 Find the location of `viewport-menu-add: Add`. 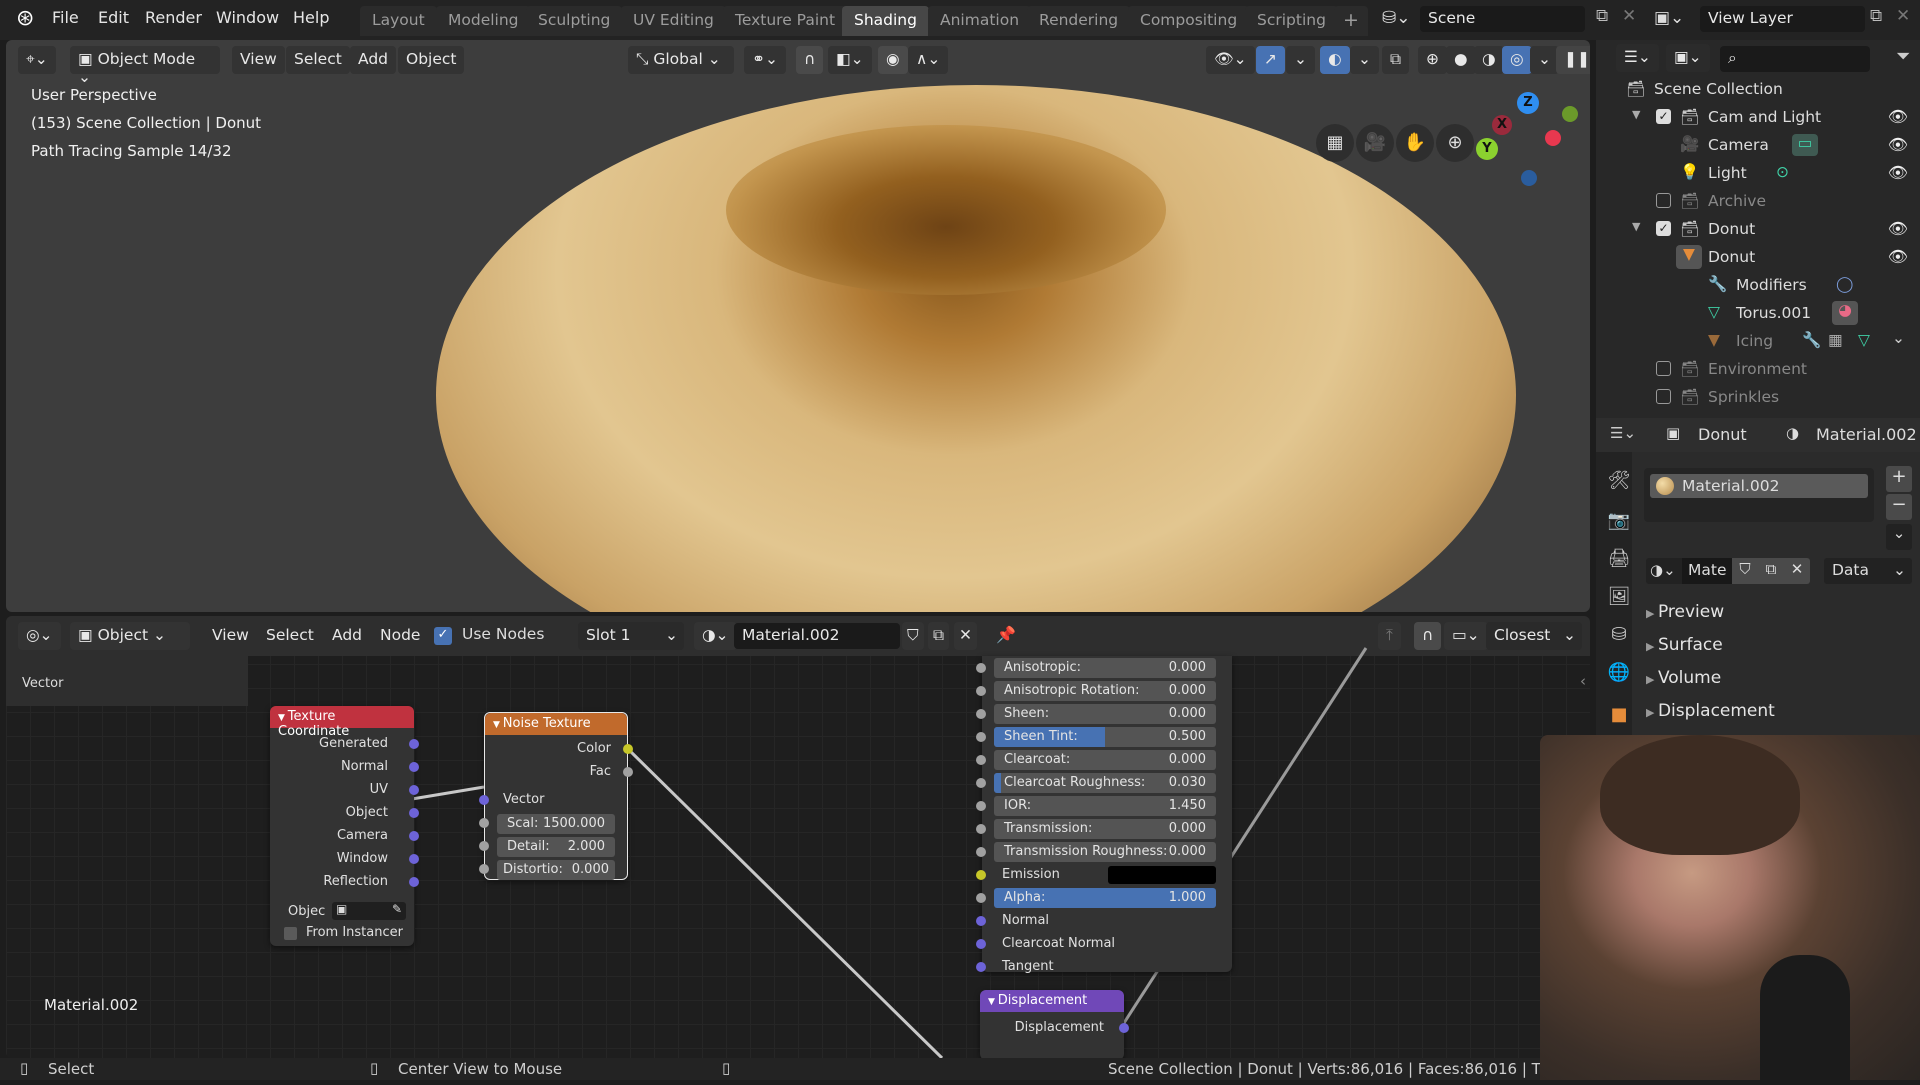

viewport-menu-add: Add is located at coordinates (373, 60).